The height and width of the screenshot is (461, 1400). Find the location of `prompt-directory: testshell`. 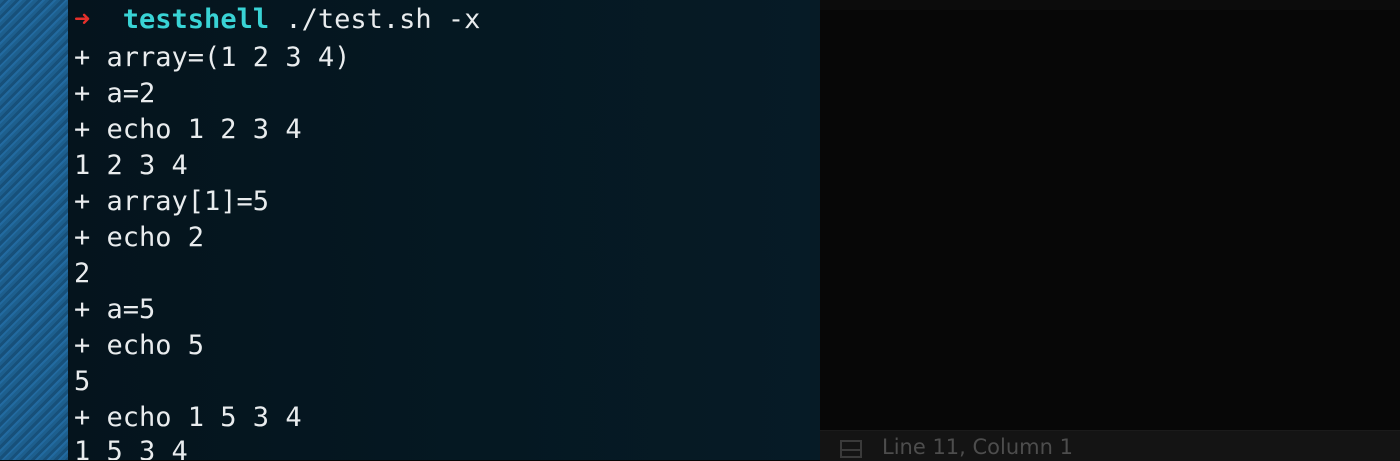

prompt-directory: testshell is located at coordinates (196, 19).